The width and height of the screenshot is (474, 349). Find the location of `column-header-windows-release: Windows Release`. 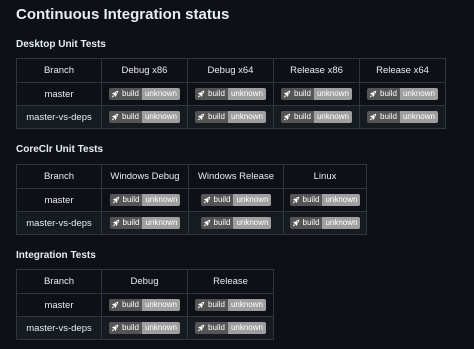

column-header-windows-release: Windows Release is located at coordinates (236, 176).